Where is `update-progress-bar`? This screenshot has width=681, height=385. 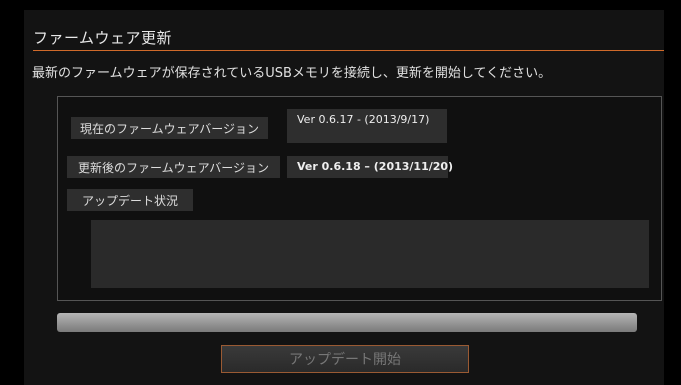
update-progress-bar is located at coordinates (347, 322).